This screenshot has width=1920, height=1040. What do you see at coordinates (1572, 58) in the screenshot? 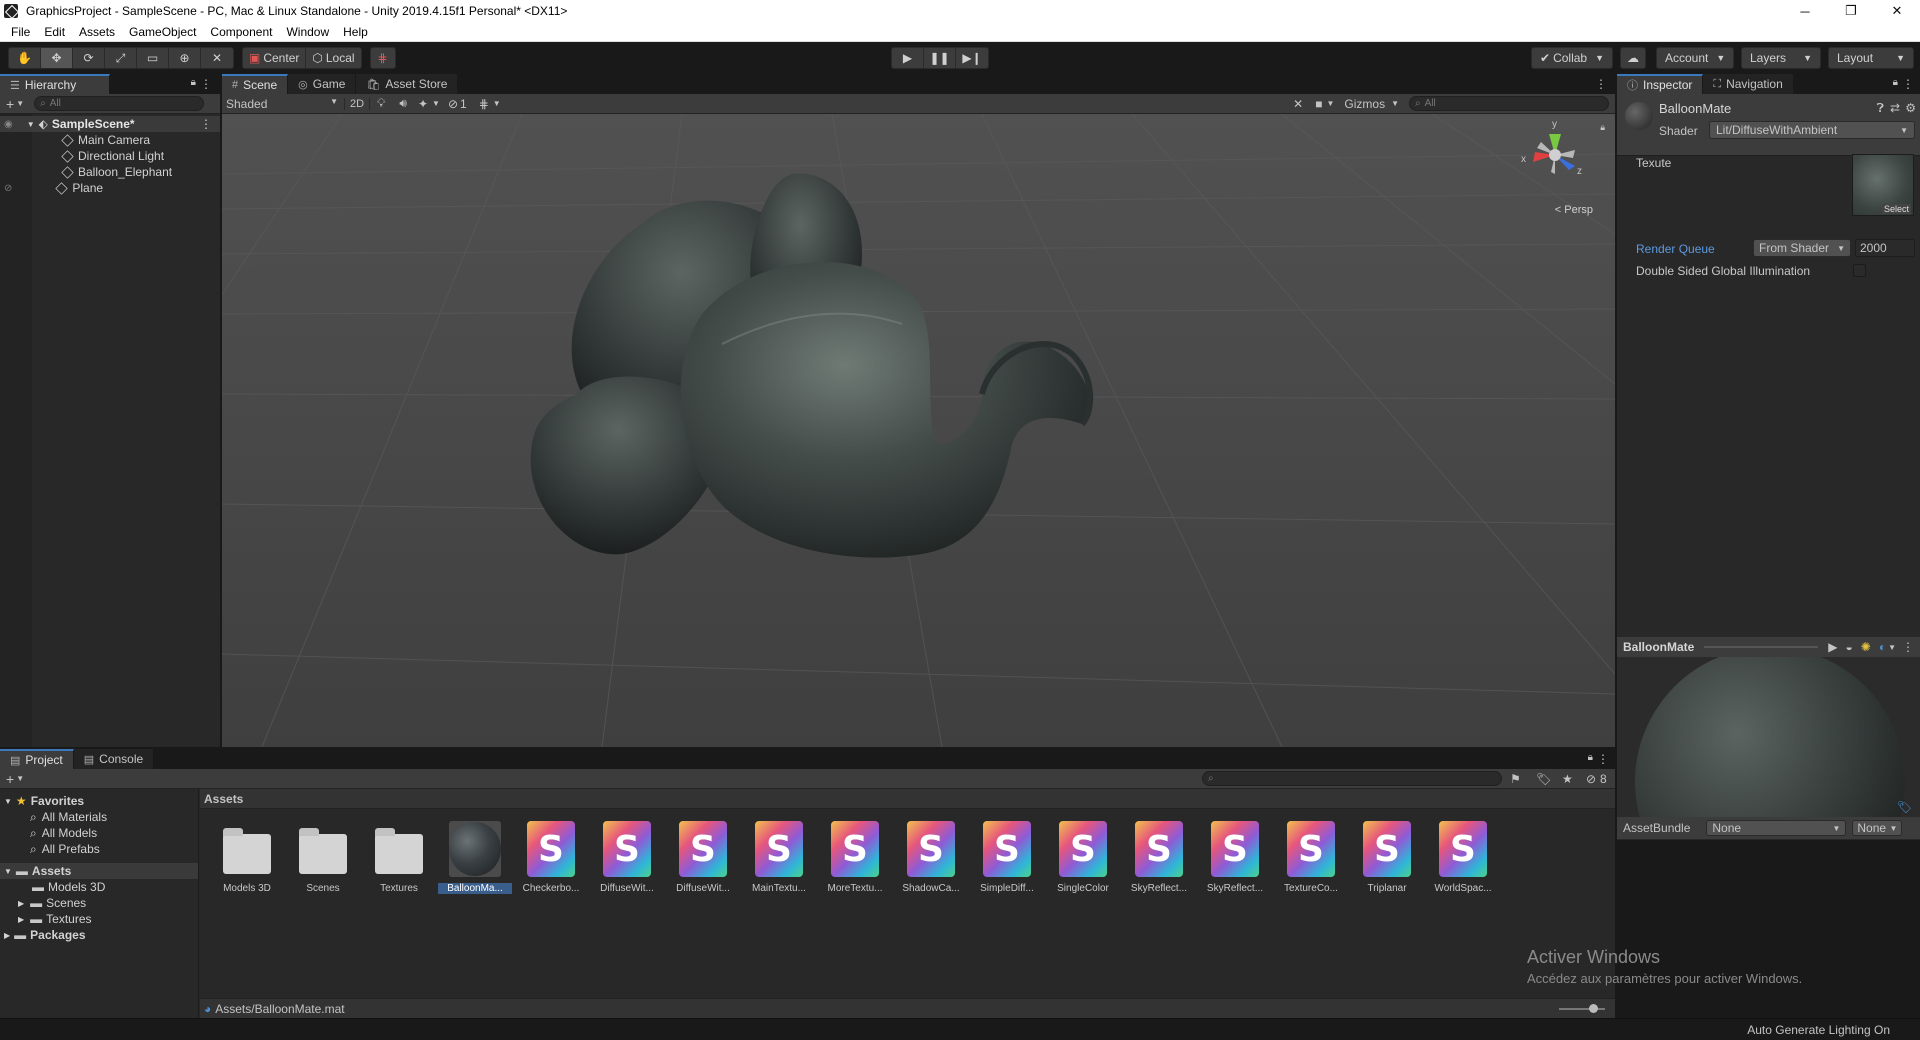
I see `collab-dropdown: ✔ Collab ▼` at bounding box center [1572, 58].